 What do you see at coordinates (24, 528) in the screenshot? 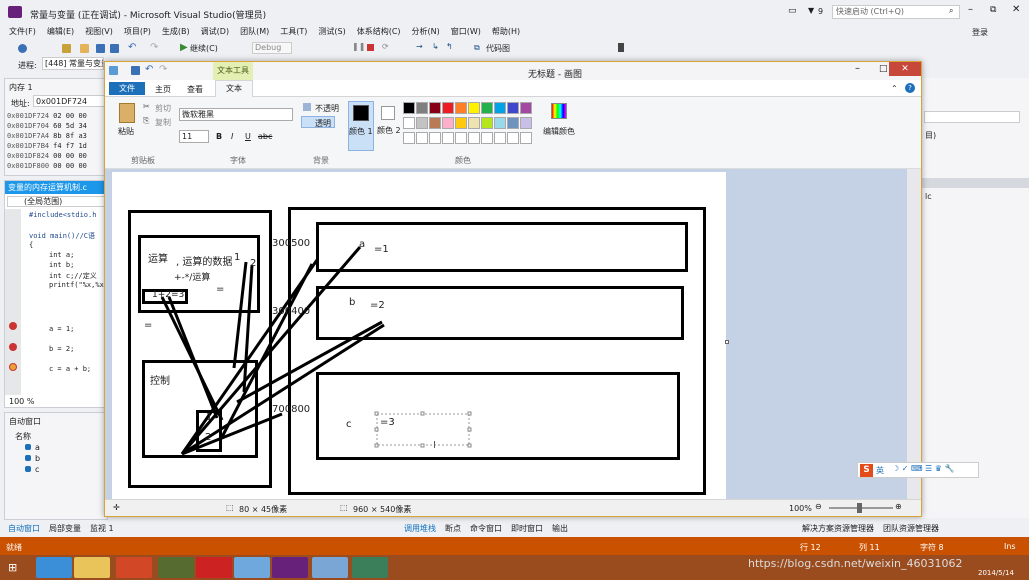
I see `bottom-tab: 自动窗口` at bounding box center [24, 528].